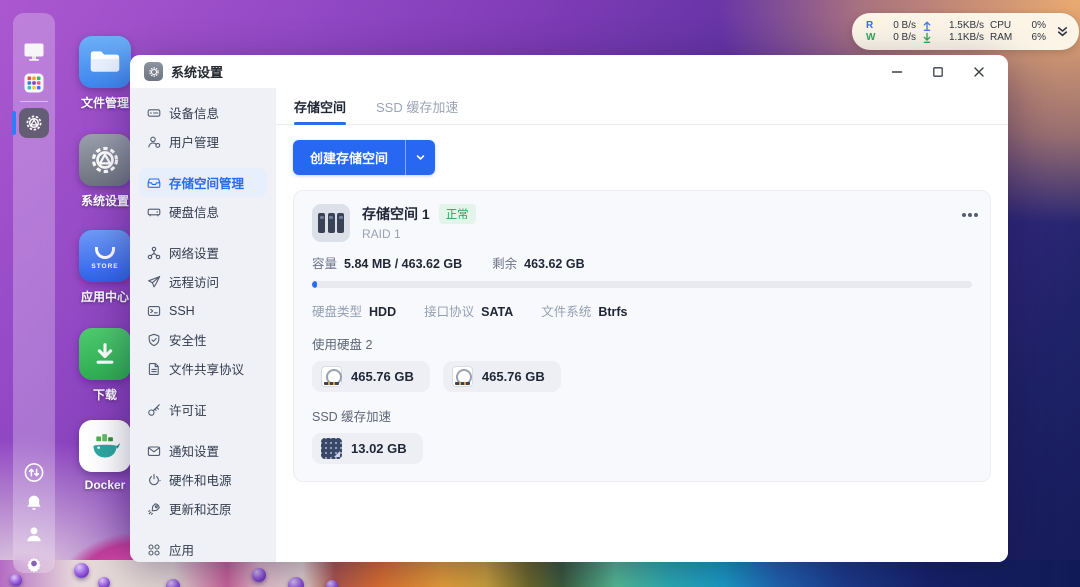 Image resolution: width=1080 pixels, height=587 pixels. I want to click on notifications-button, so click(34, 503).